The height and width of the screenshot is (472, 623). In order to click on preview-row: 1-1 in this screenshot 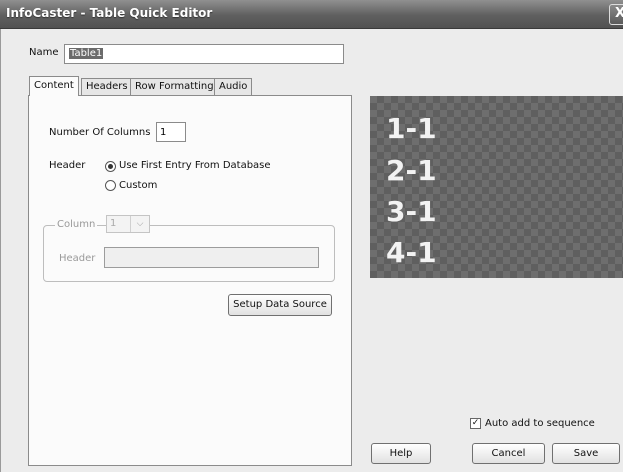, I will do `click(411, 128)`.